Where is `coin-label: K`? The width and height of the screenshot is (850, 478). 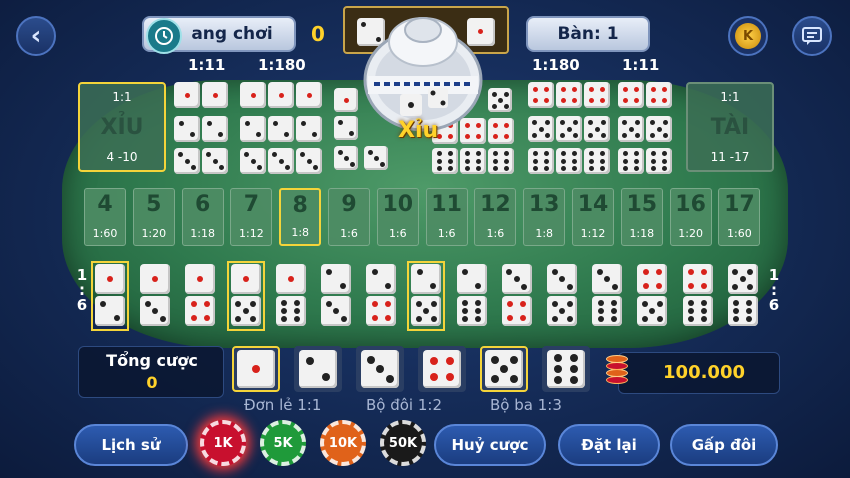
coin-label: K is located at coordinates (748, 36).